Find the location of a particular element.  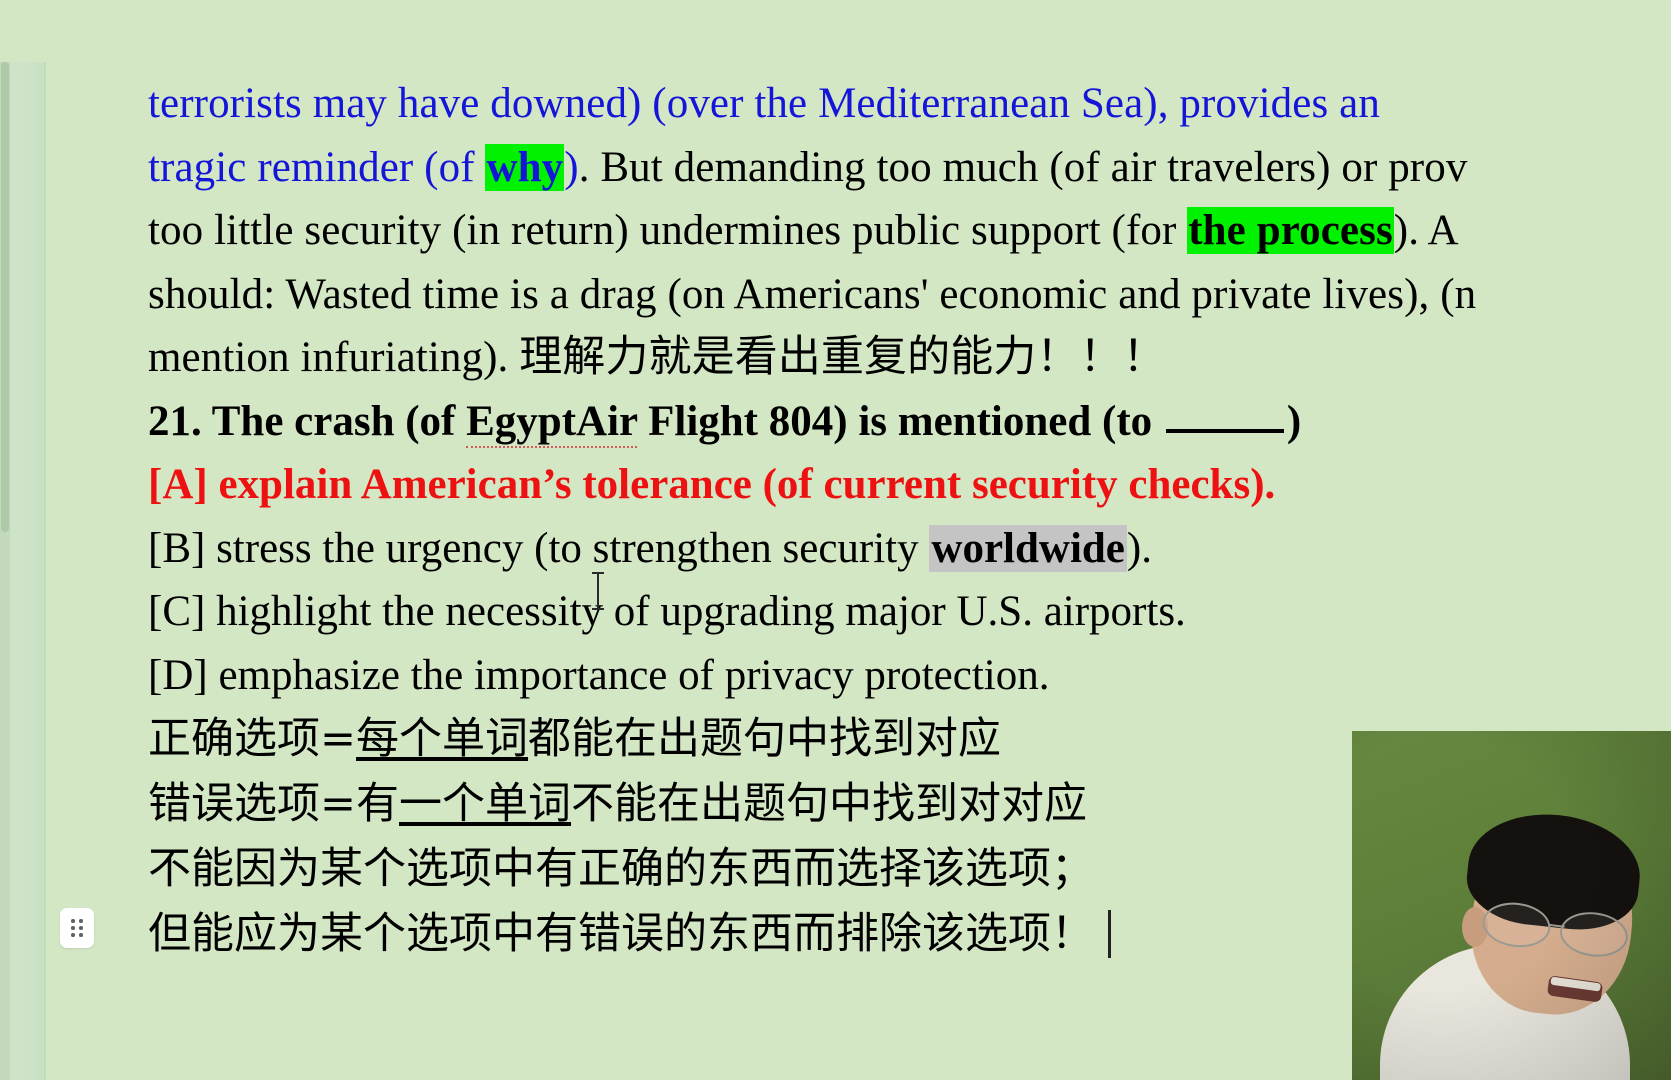

question-number: 21. is located at coordinates (175, 421).